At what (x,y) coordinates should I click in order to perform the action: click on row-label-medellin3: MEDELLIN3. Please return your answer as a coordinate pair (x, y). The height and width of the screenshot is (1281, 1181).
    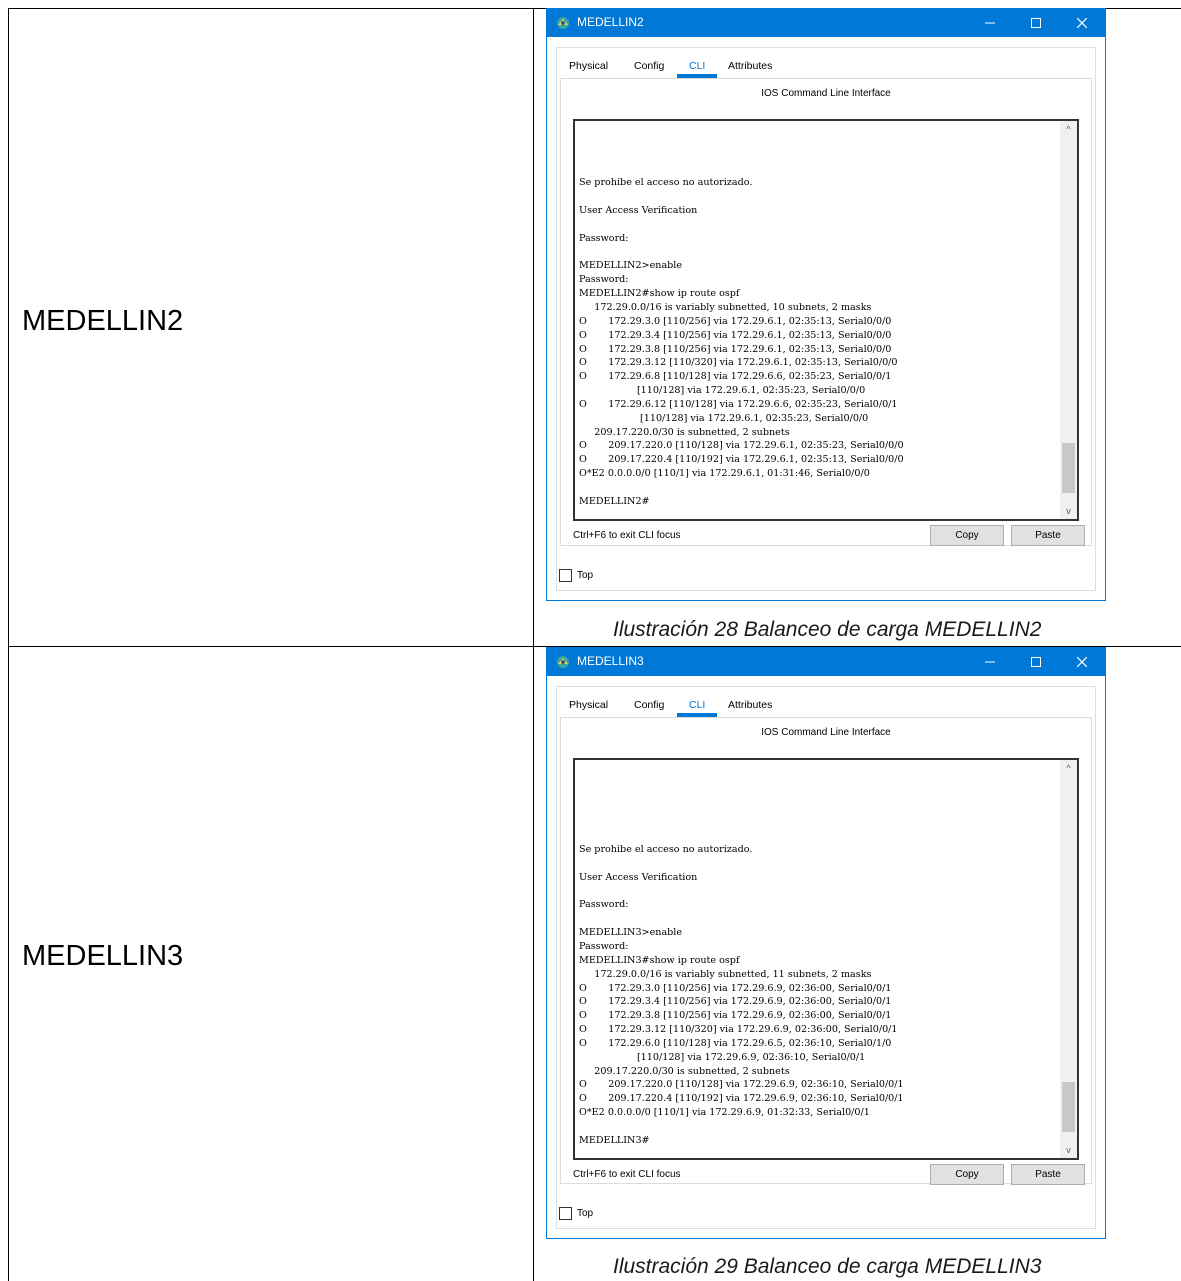
    Looking at the image, I should click on (103, 956).